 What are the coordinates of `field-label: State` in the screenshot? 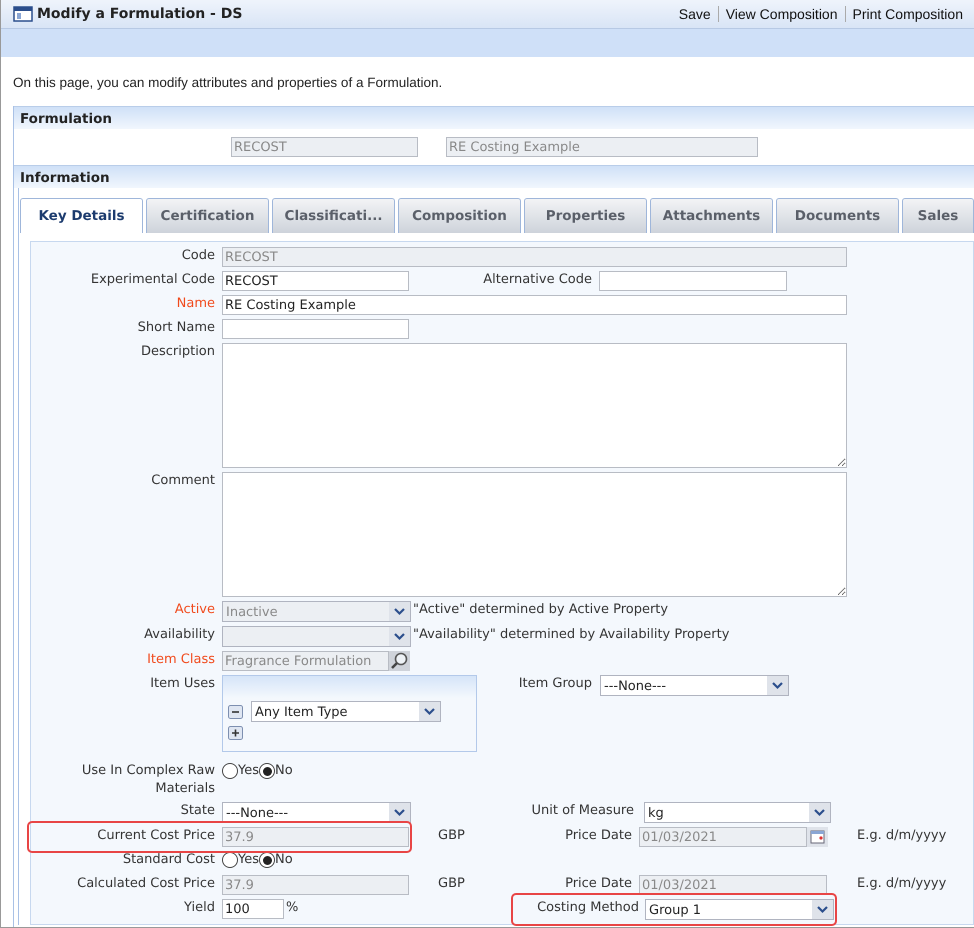 It's located at (197, 811).